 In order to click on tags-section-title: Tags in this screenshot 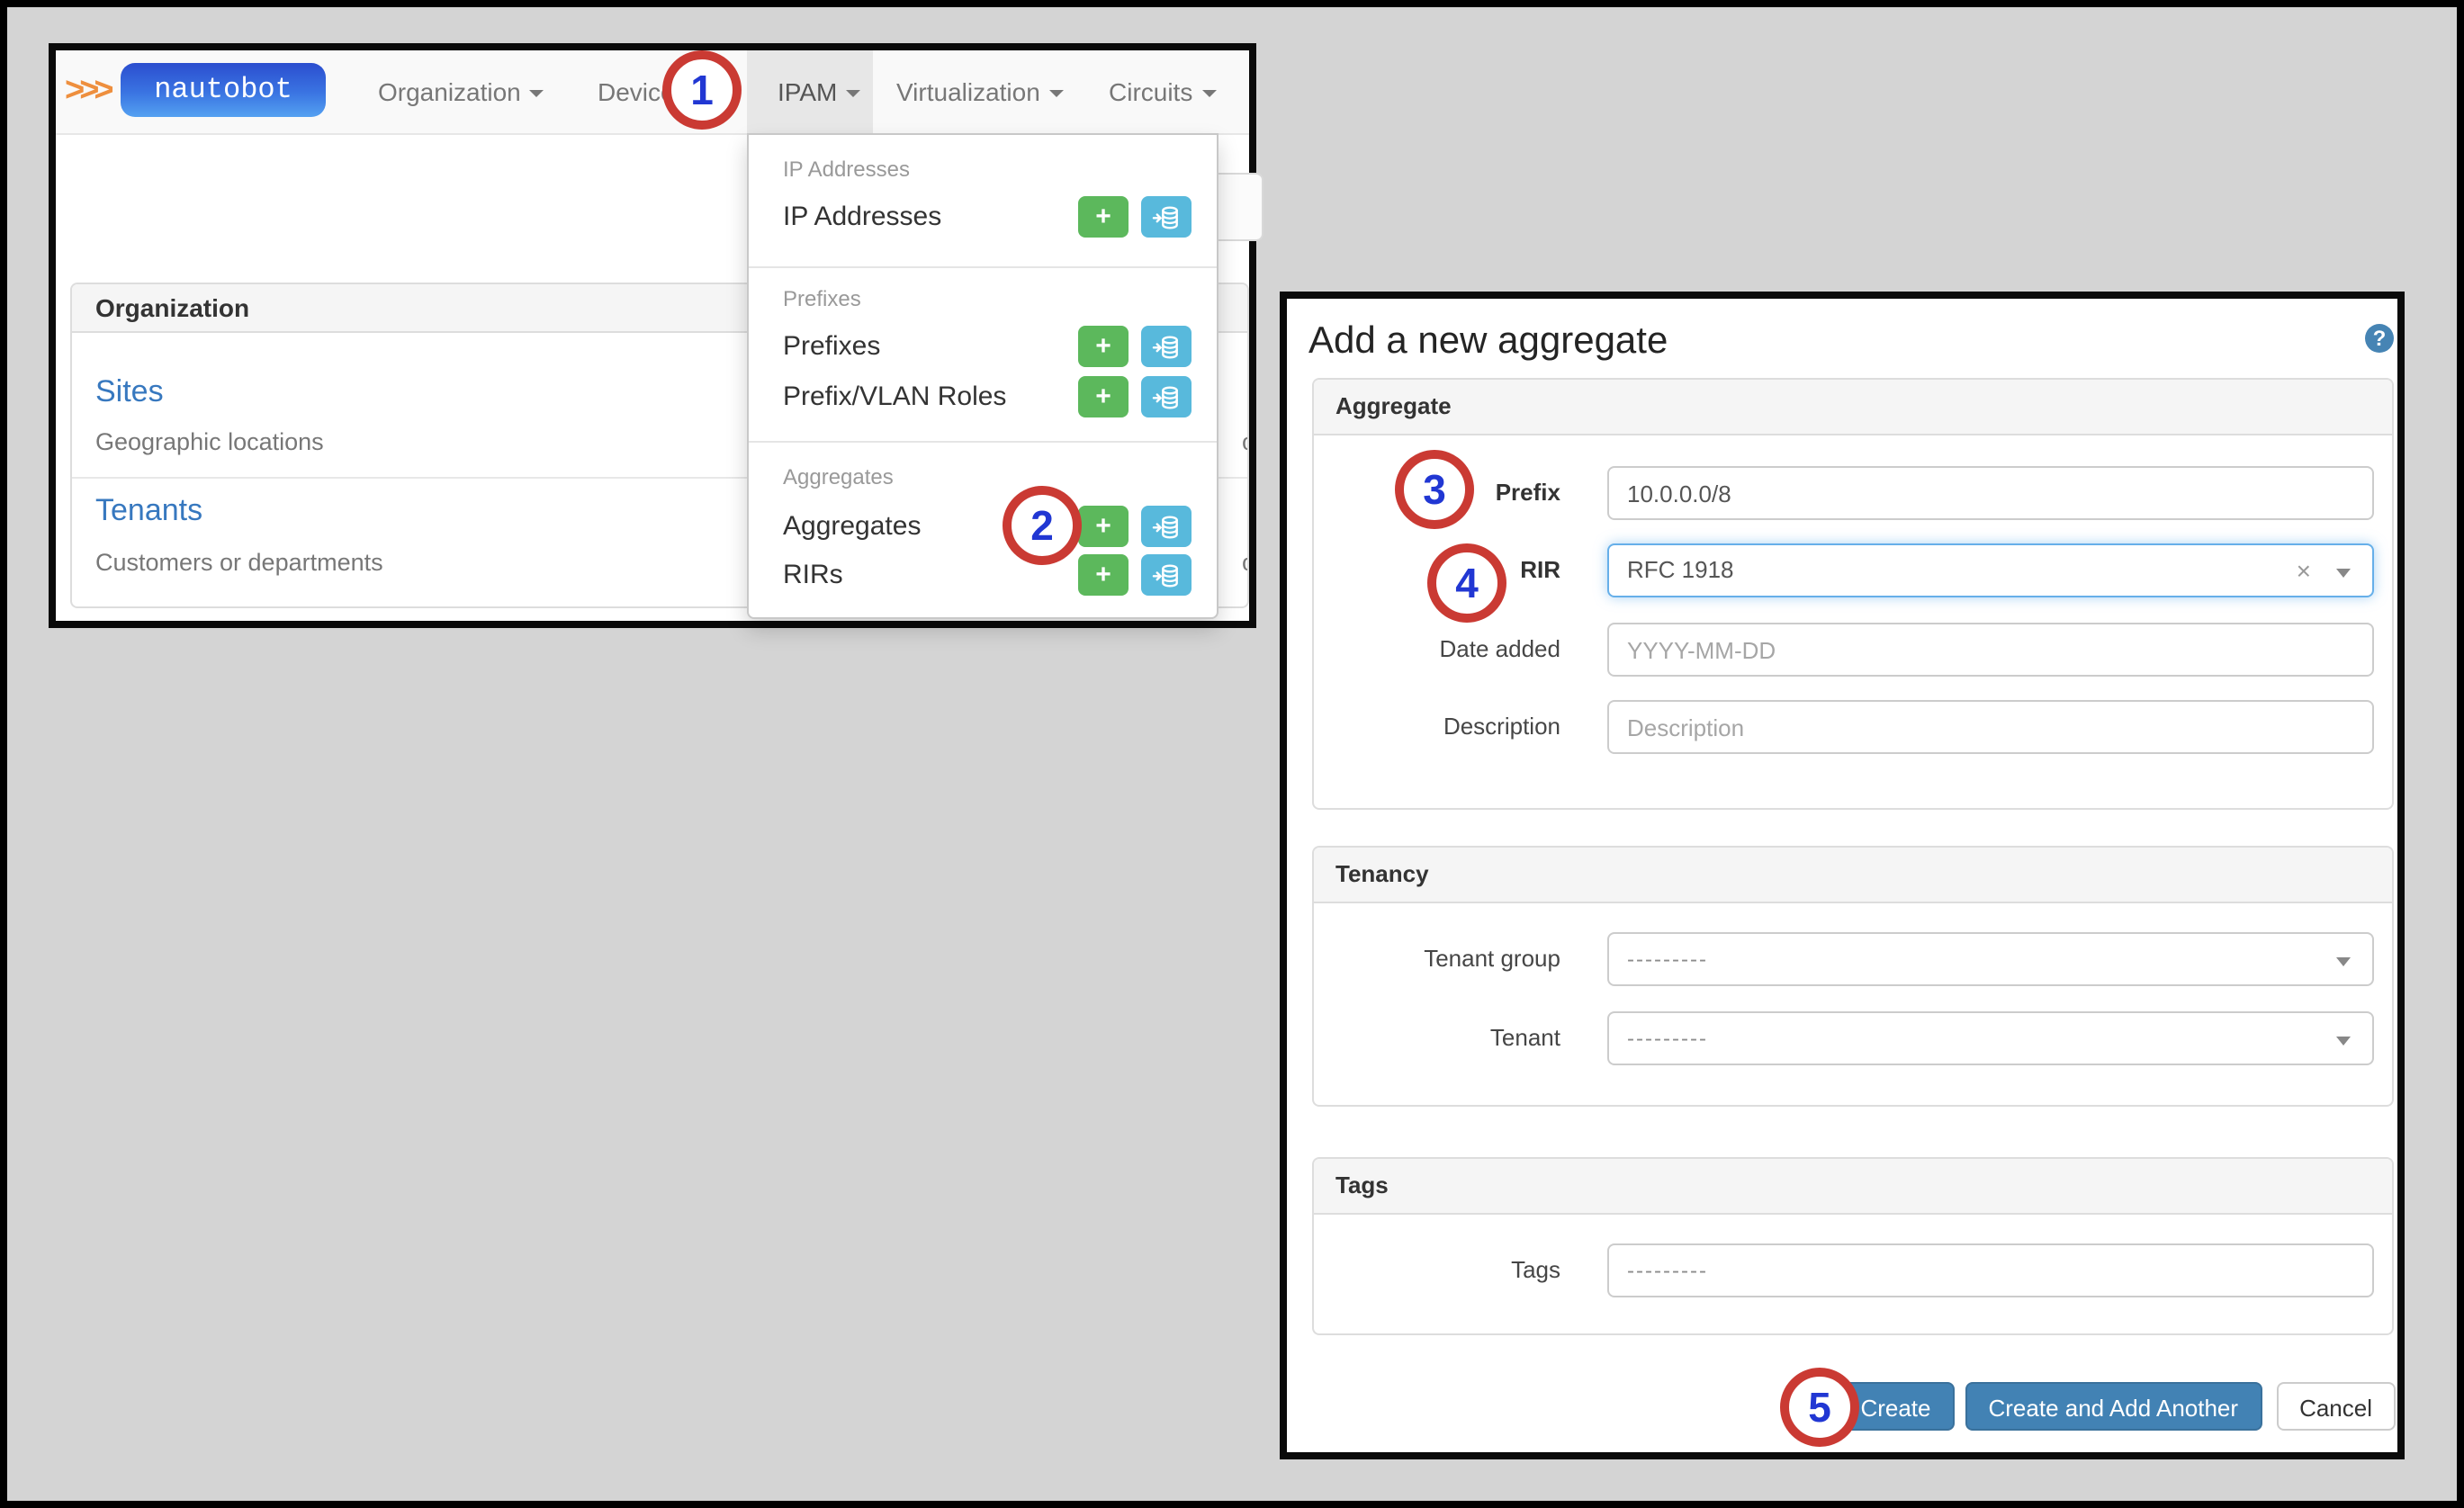, I will do `click(1853, 1187)`.